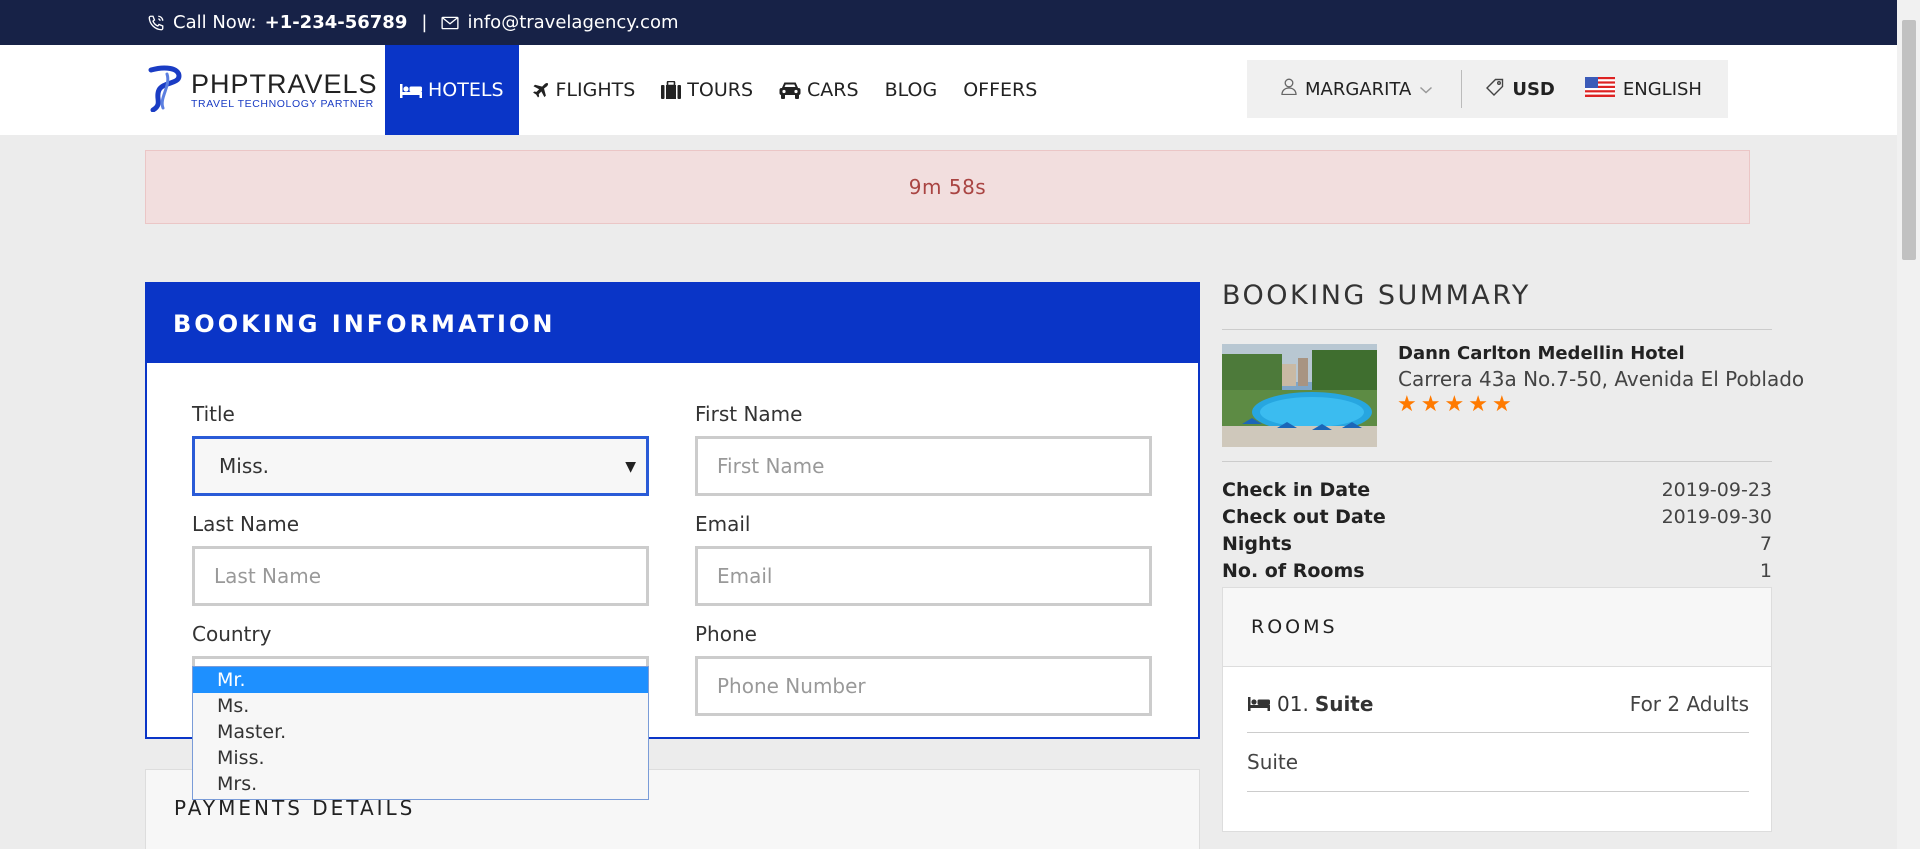  I want to click on nav-item-cars: CARS, so click(819, 90).